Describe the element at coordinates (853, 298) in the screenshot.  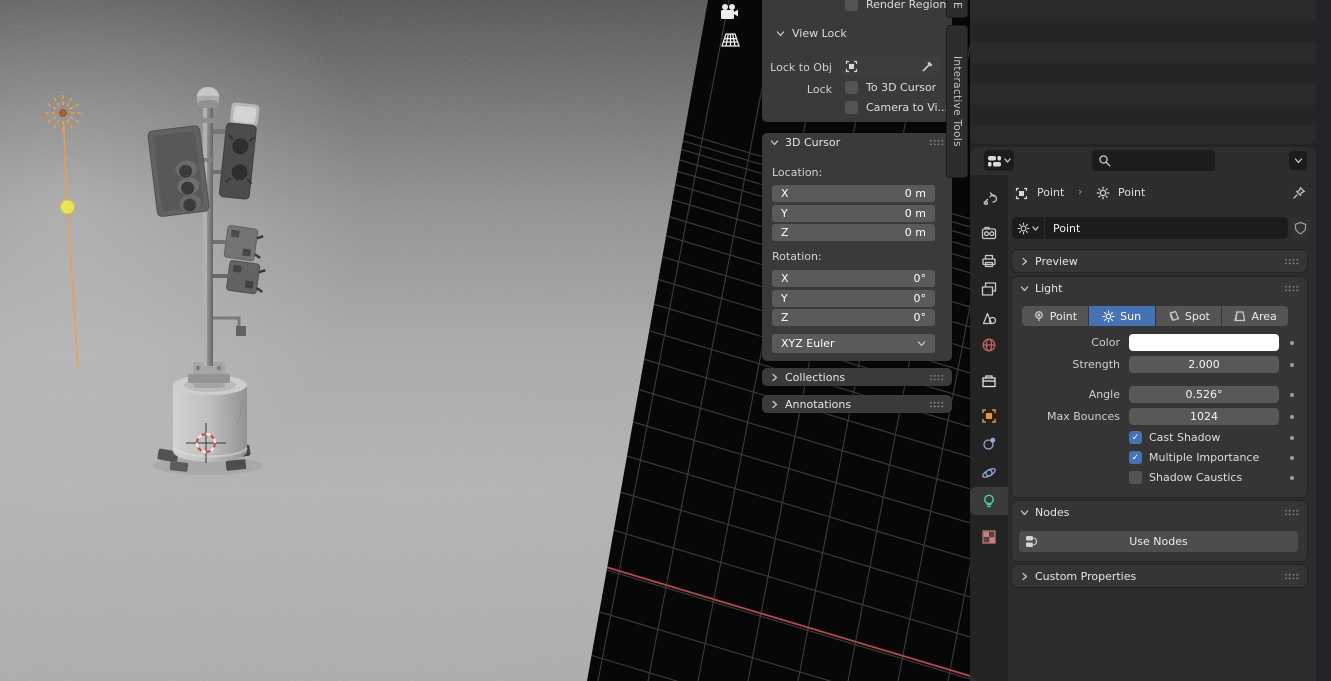
I see `cursor-rotation-y: Y 0°` at that location.